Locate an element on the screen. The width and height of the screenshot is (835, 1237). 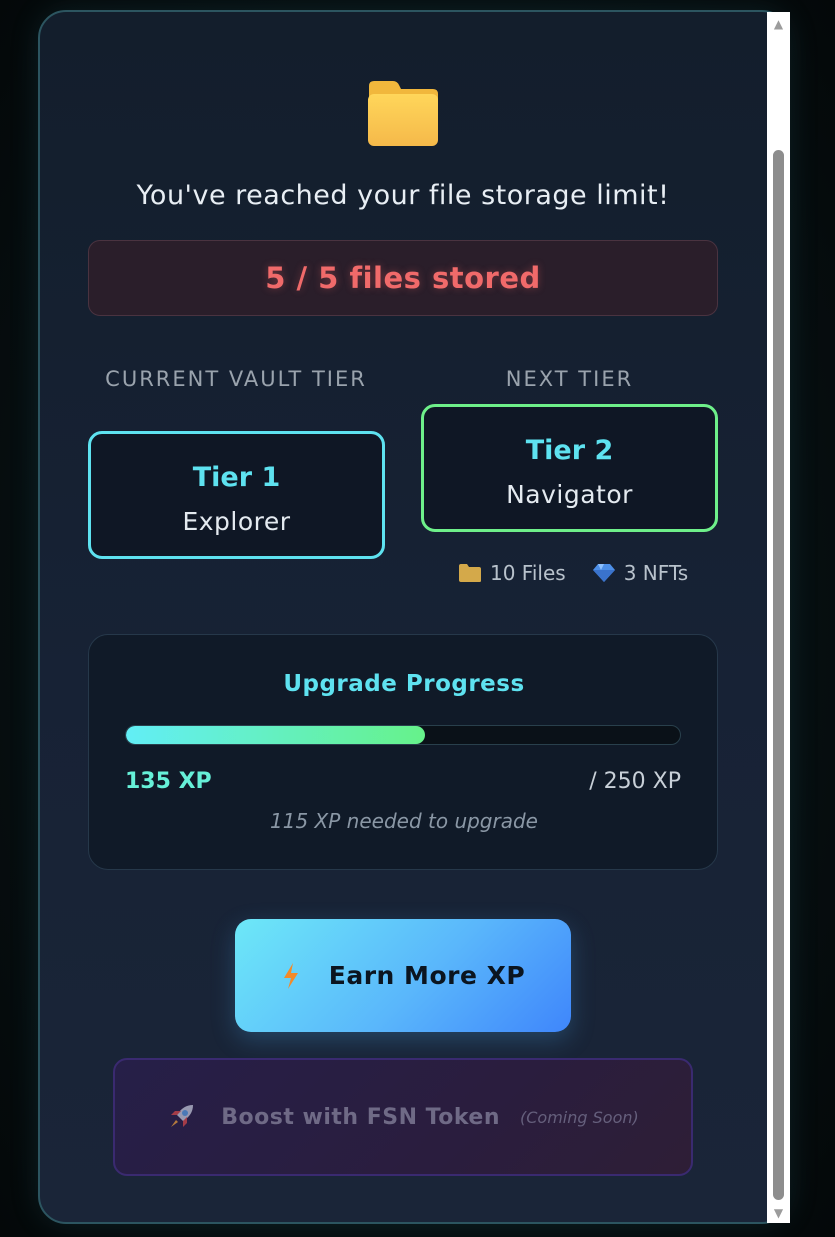
scrollbar: ▲ ▼ is located at coordinates (778, 617).